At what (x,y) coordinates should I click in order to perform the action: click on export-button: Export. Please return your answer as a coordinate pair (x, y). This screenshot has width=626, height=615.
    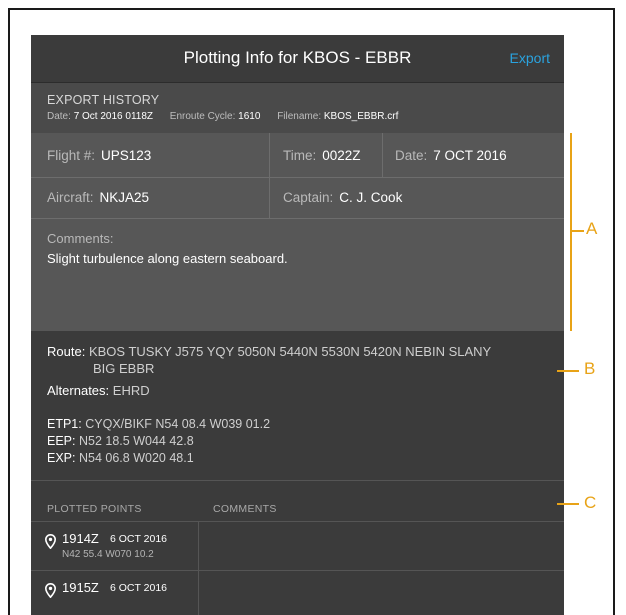
    Looking at the image, I should click on (530, 58).